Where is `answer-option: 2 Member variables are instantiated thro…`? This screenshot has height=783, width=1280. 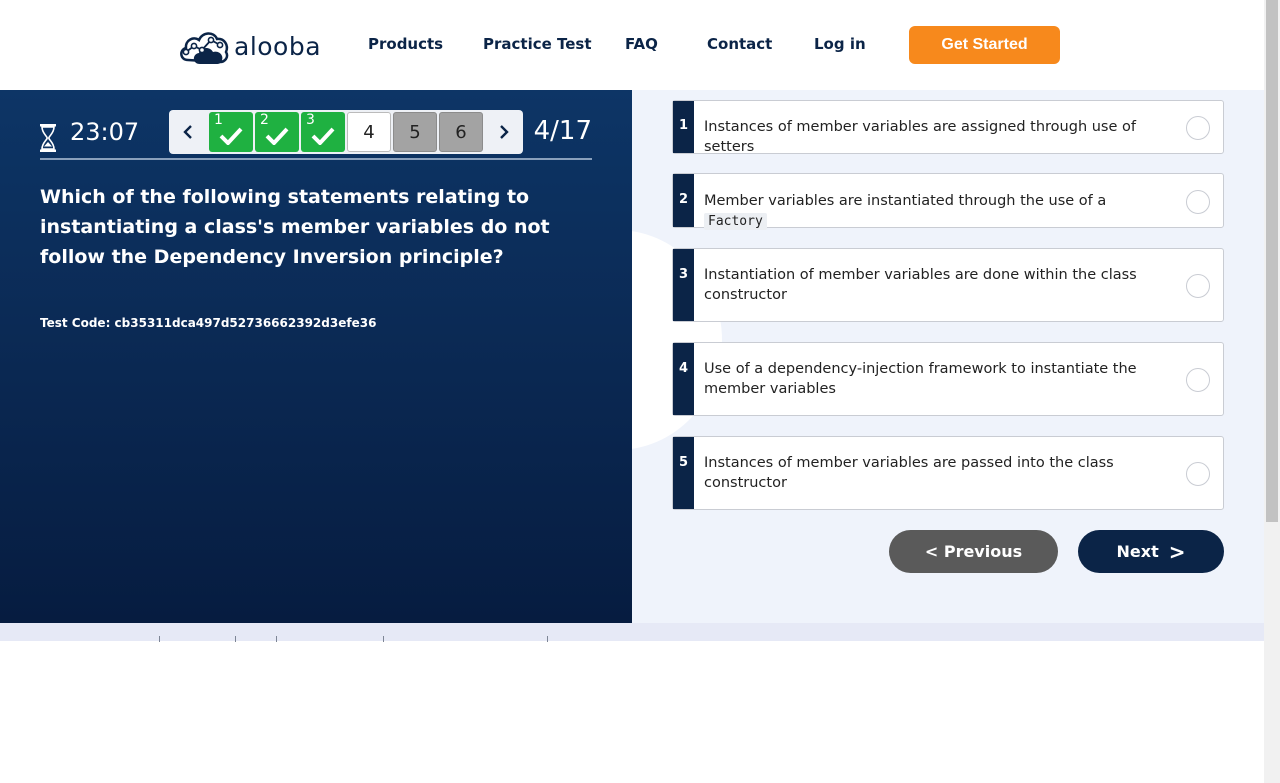 answer-option: 2 Member variables are instantiated thro… is located at coordinates (948, 201).